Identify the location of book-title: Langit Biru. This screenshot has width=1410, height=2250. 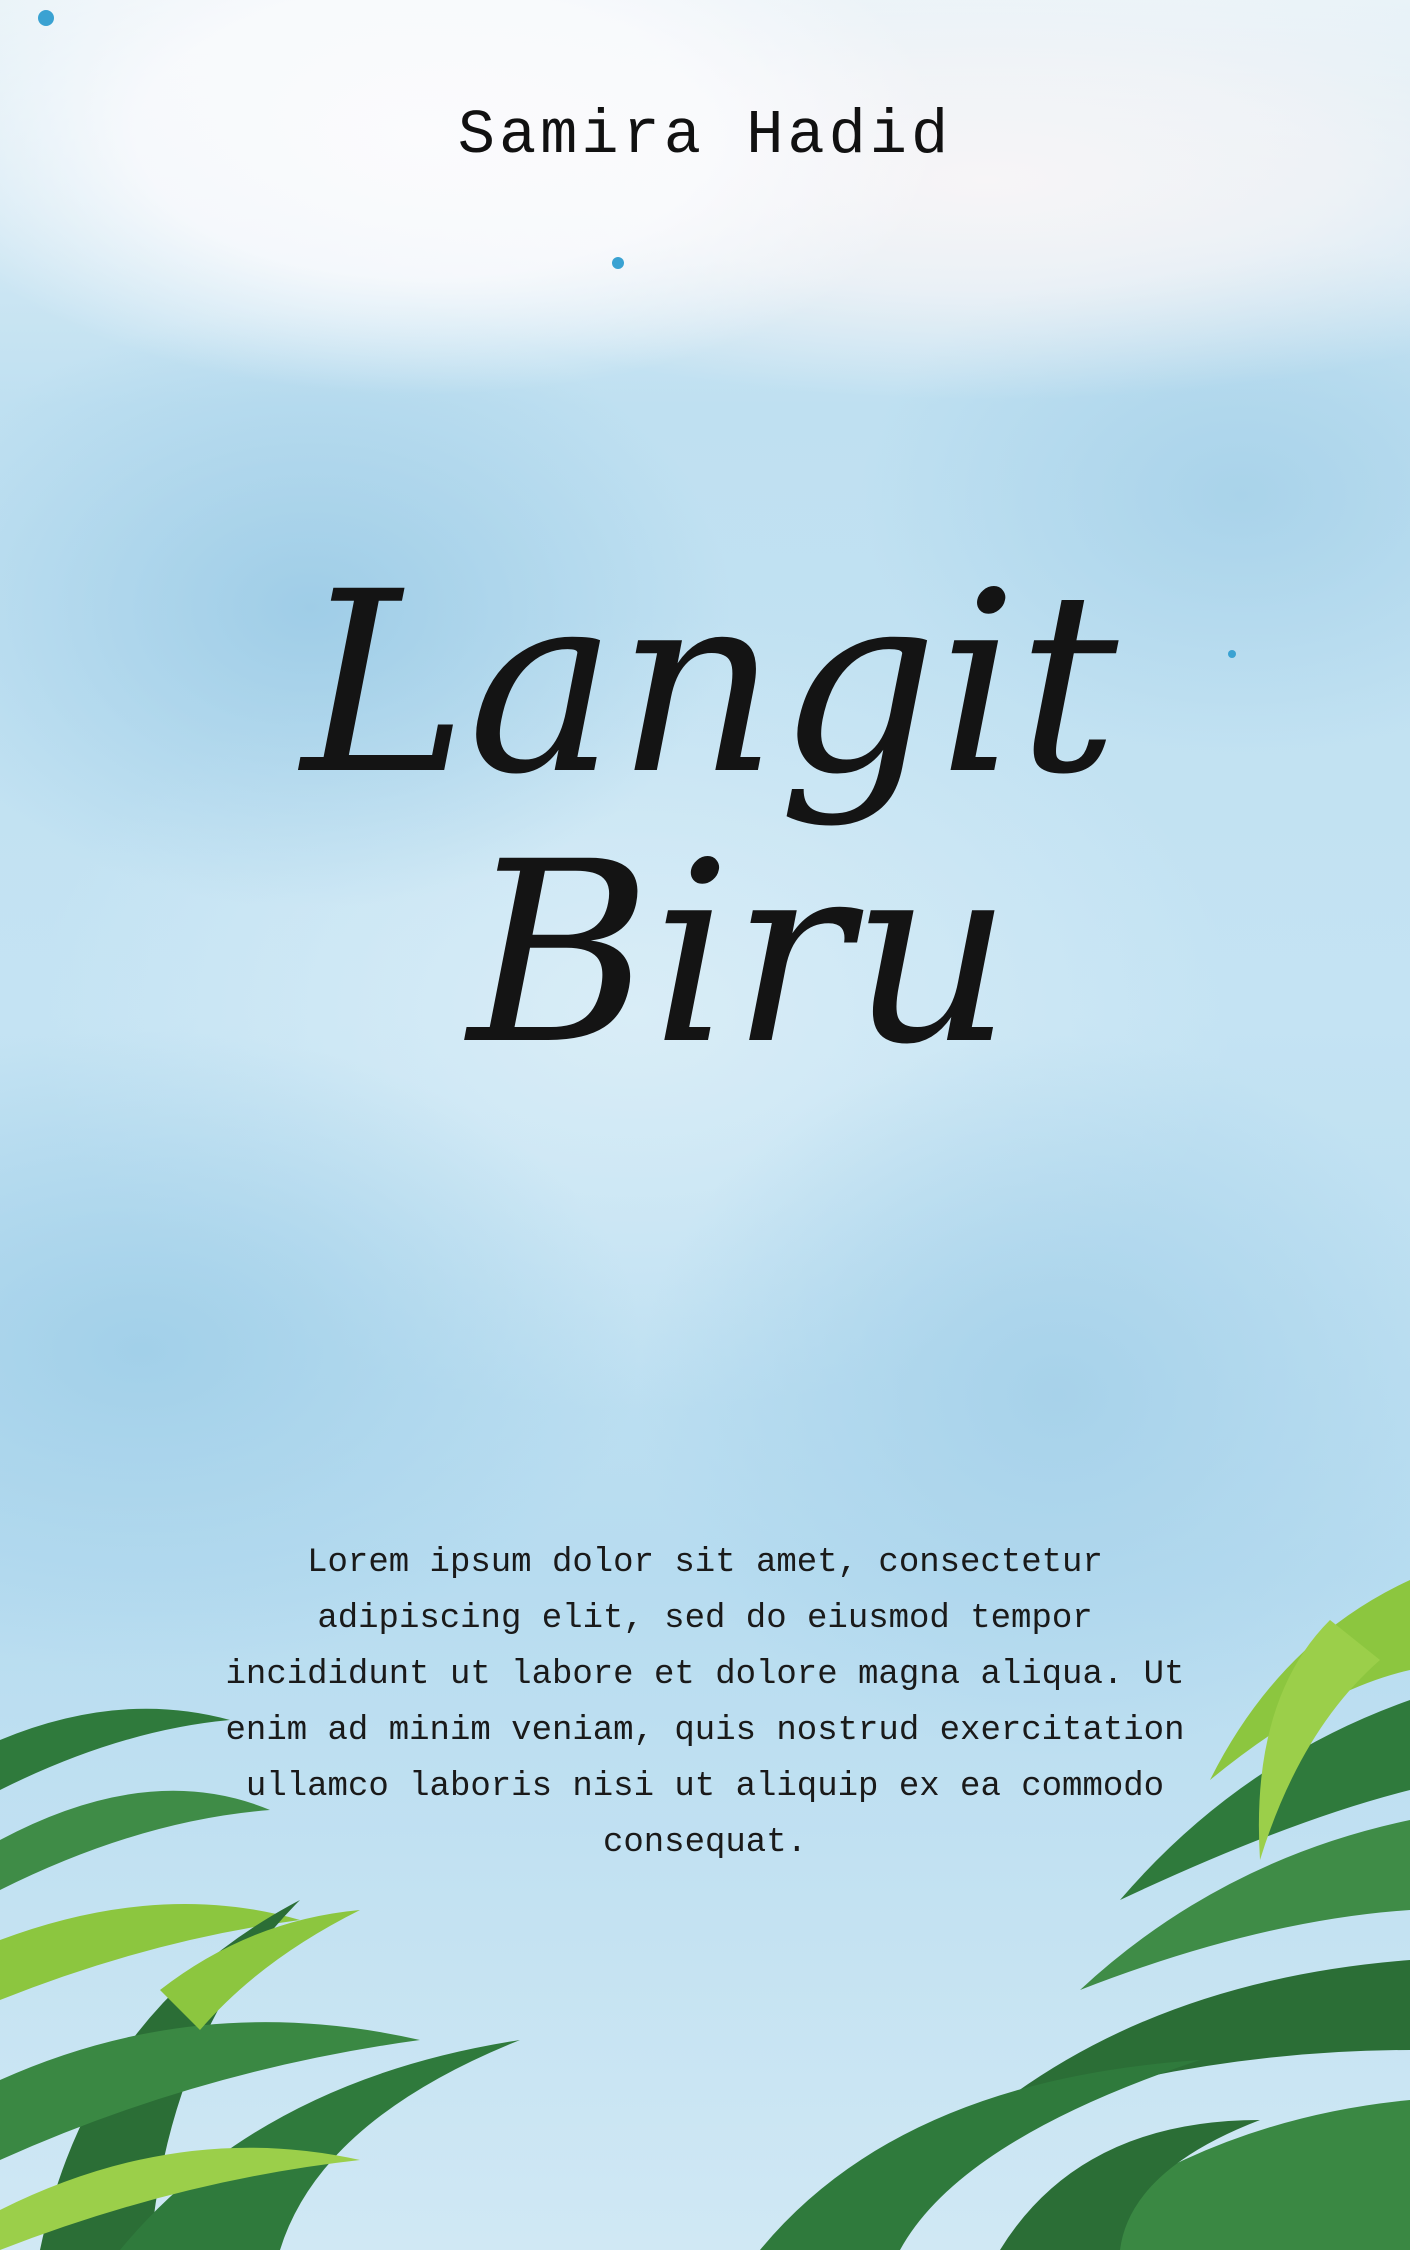
(708, 818).